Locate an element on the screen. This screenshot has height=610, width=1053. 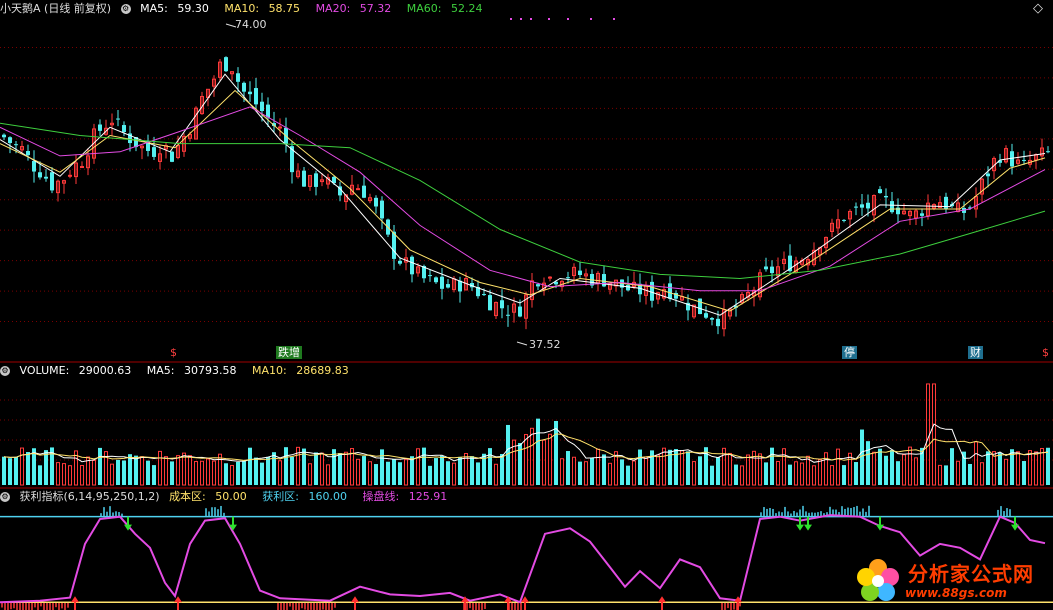
sell-arrow-icon is located at coordinates (800, 523).